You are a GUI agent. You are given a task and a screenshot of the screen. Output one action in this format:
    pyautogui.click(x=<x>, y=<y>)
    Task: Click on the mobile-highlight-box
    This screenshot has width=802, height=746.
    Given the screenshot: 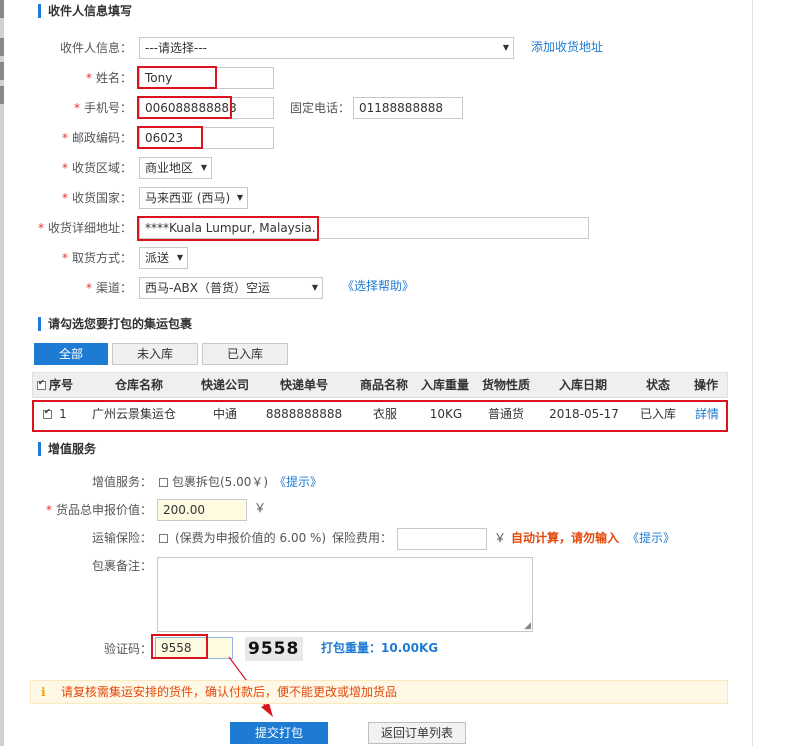 What is the action you would take?
    pyautogui.click(x=184, y=107)
    